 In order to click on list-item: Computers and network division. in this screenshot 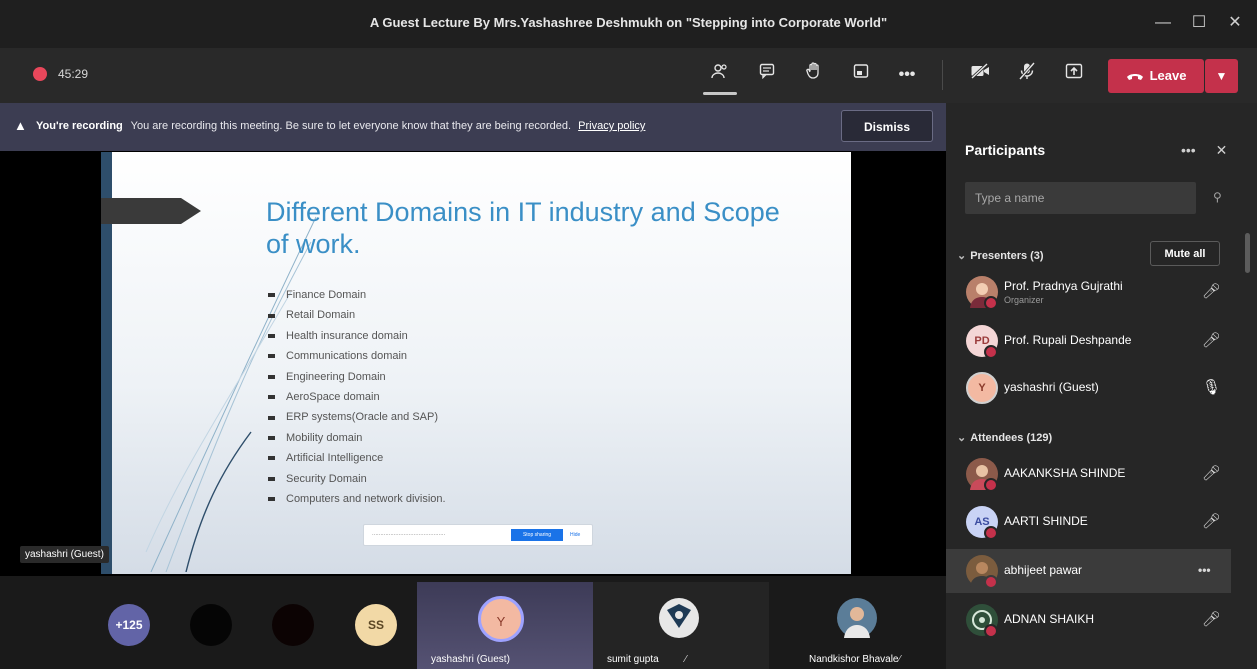, I will do `click(357, 499)`.